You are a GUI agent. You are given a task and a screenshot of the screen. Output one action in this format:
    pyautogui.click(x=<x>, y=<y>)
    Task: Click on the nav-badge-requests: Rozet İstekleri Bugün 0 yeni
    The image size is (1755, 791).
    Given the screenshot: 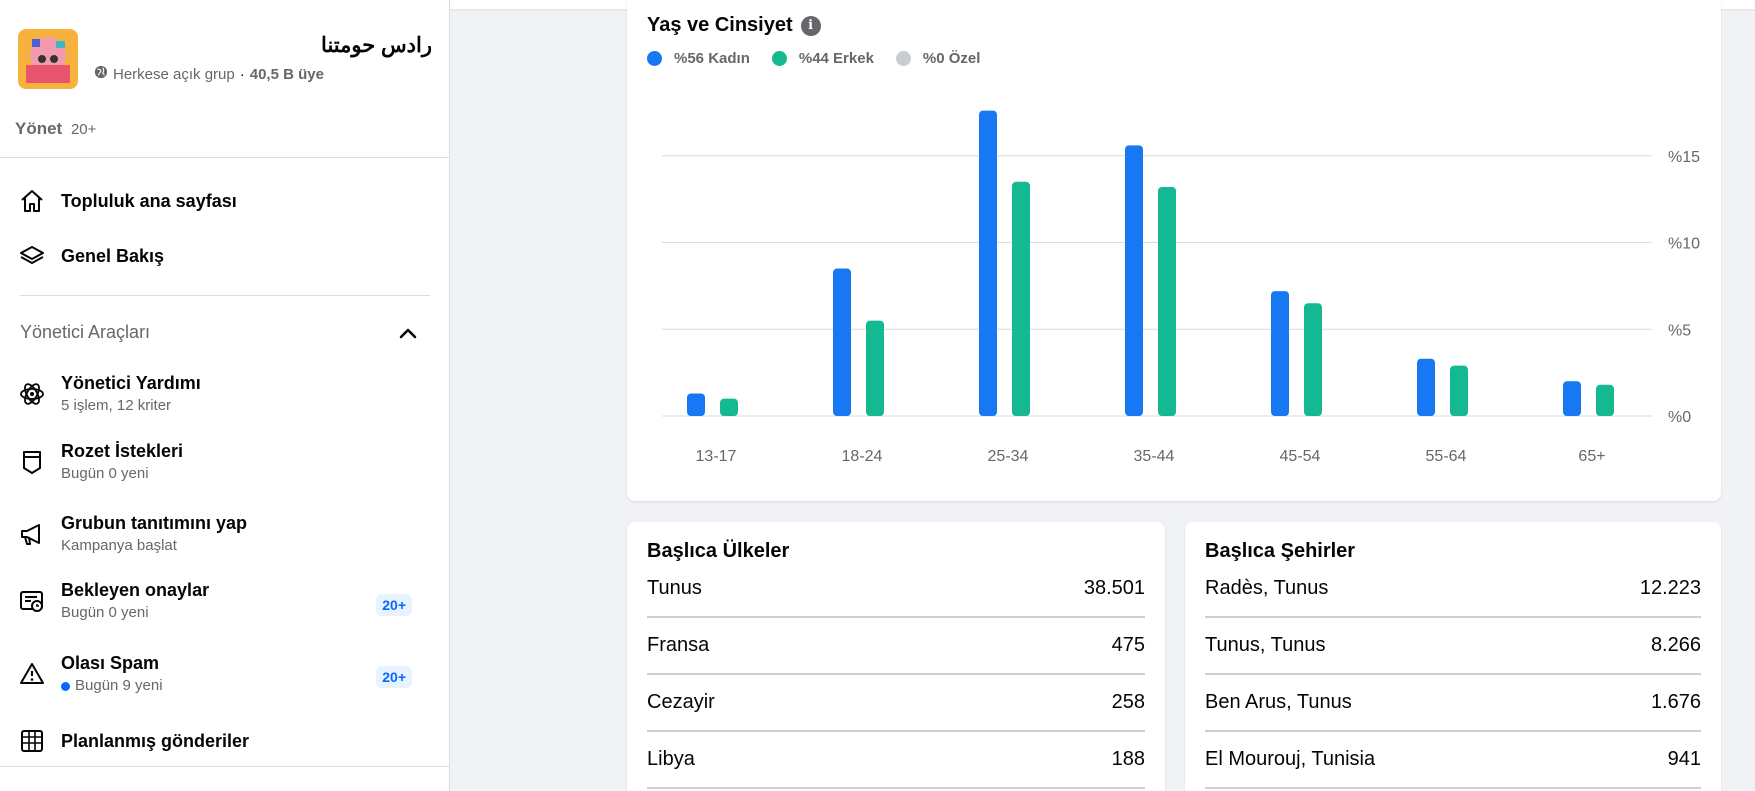 What is the action you would take?
    pyautogui.click(x=225, y=462)
    